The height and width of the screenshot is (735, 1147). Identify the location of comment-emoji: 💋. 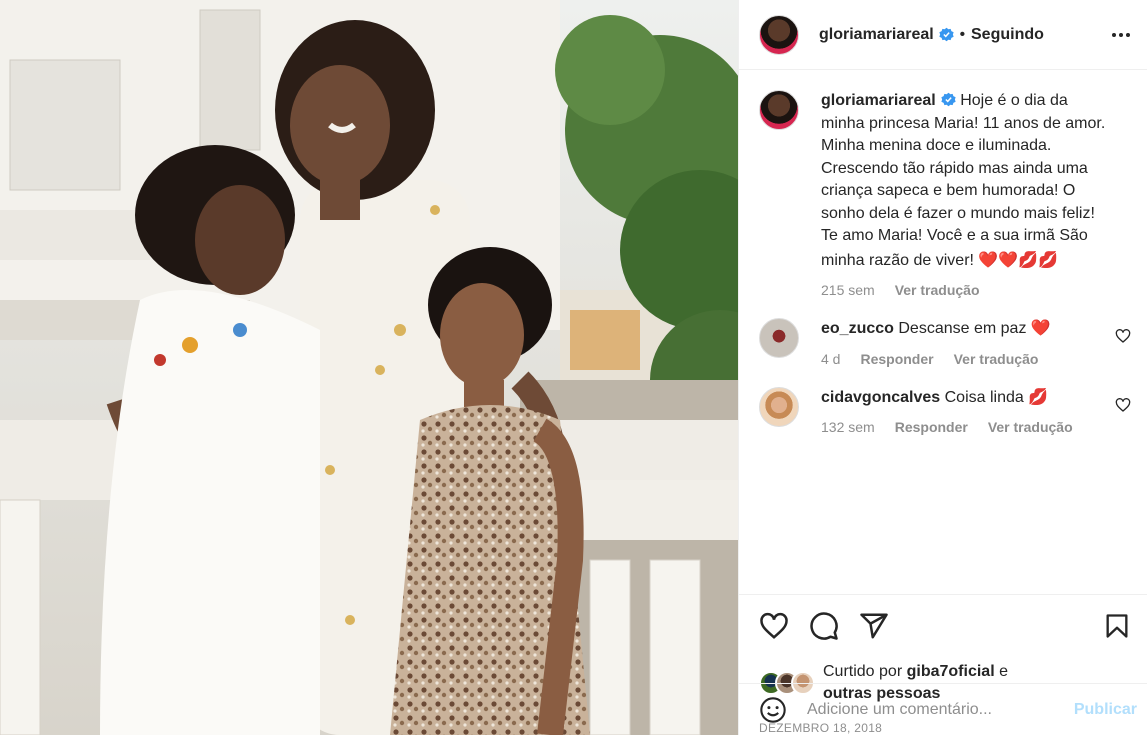
(1038, 397).